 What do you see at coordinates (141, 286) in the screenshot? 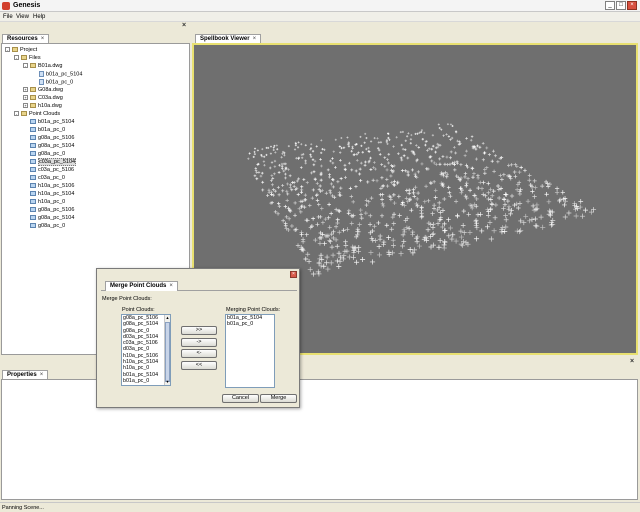
I see `tab-merge-point-clouds: Merge Point Clouds ×` at bounding box center [141, 286].